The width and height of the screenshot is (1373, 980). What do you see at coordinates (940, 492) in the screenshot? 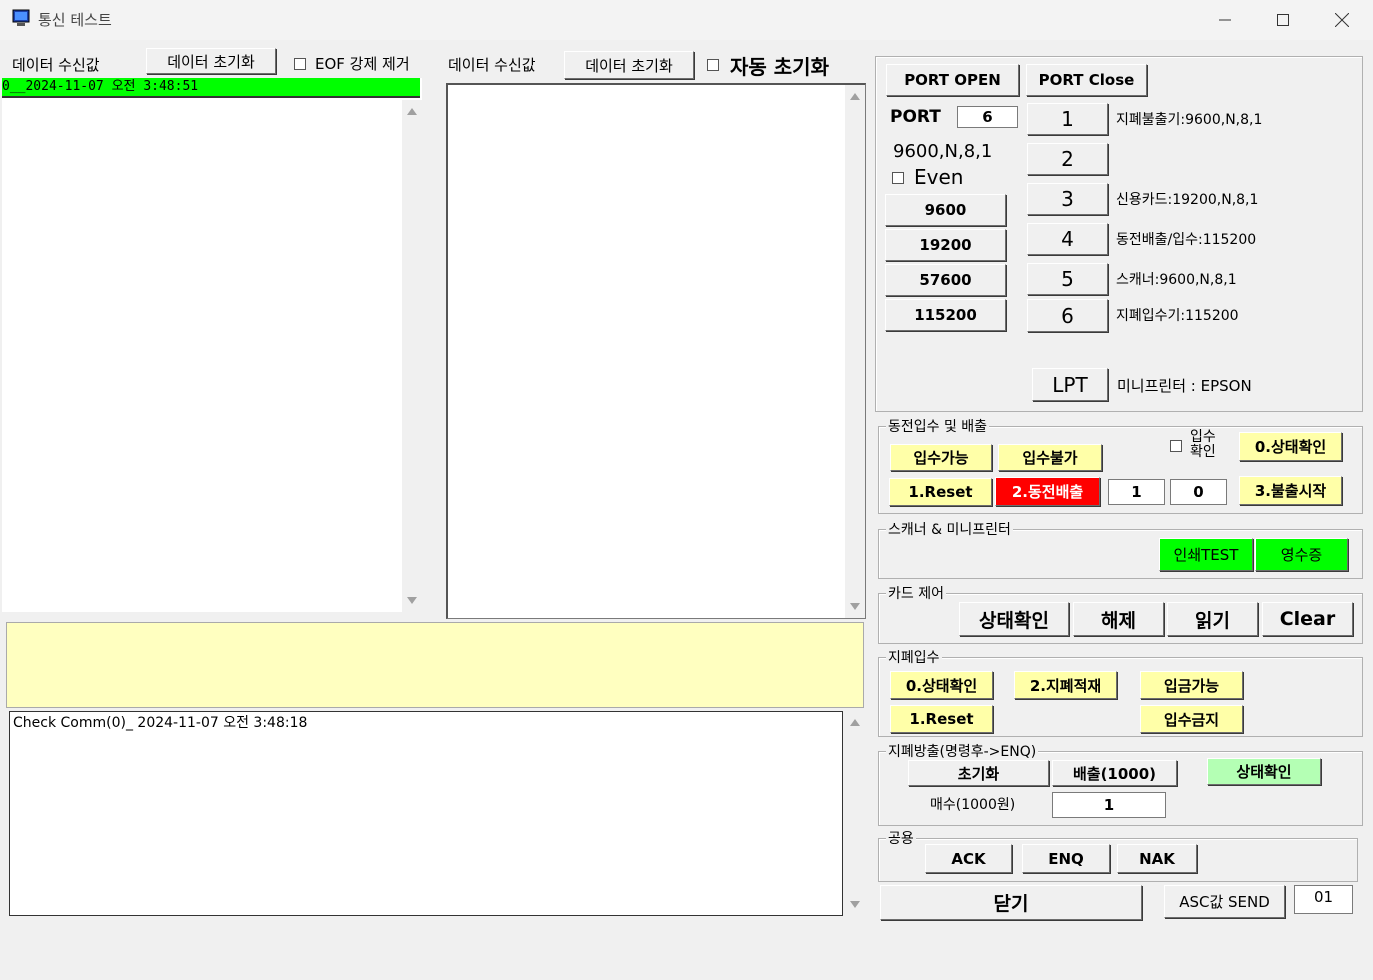
I see `coin-reset-button: 1.Reset` at bounding box center [940, 492].